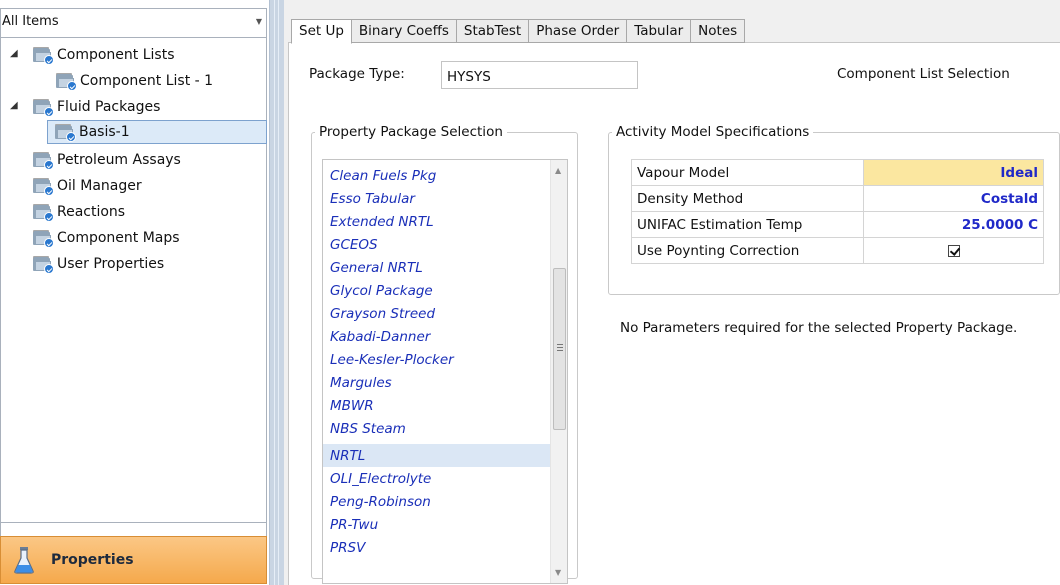 The image size is (1060, 585). Describe the element at coordinates (437, 478) in the screenshot. I see `list-item: OLI_Electrolyte` at that location.